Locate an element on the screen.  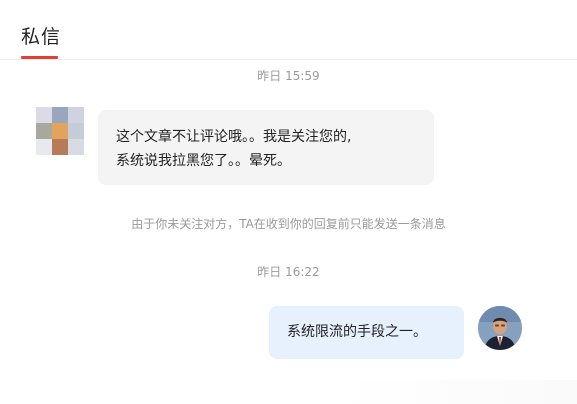
tab-private-messages: 私信 is located at coordinates (41, 35).